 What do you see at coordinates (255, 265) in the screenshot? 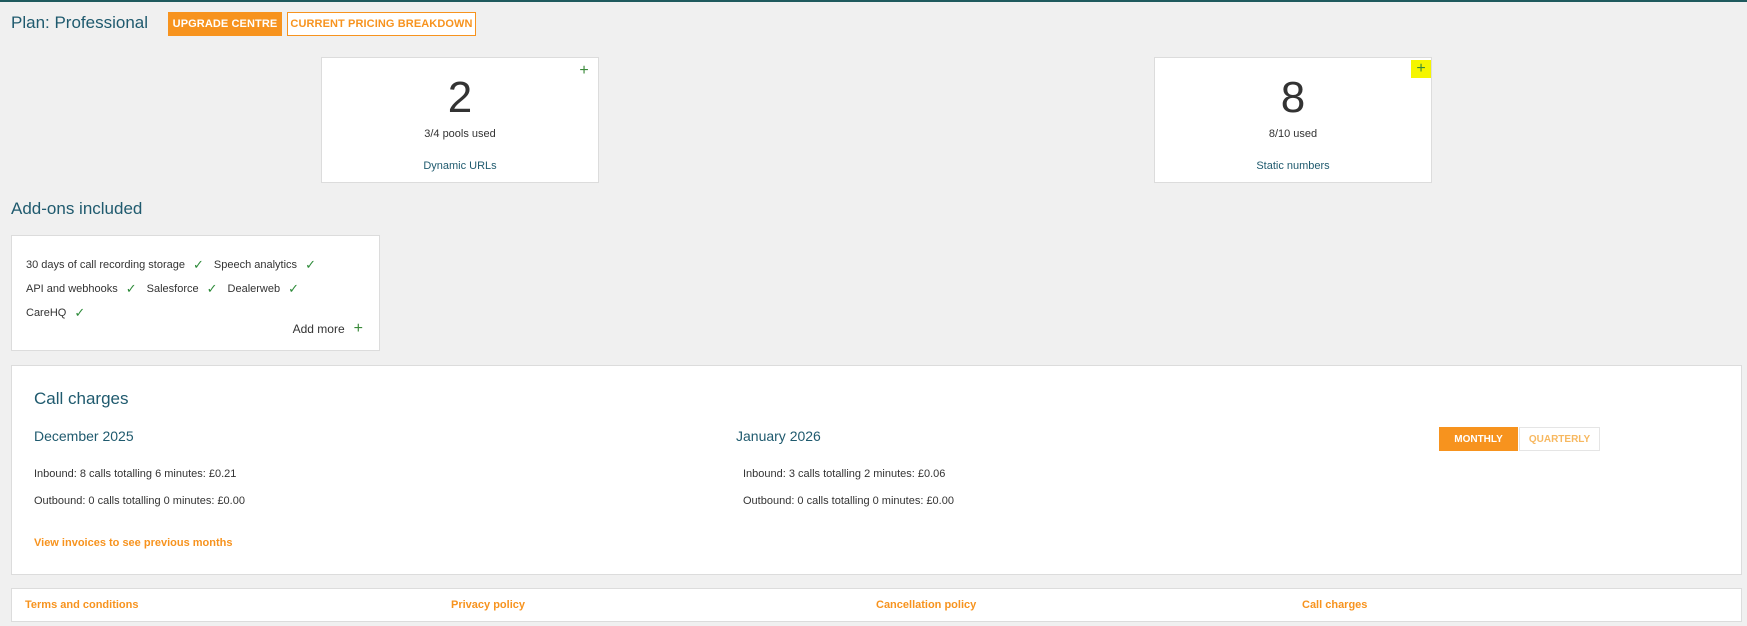
I see `addon-label: Speech analytics` at bounding box center [255, 265].